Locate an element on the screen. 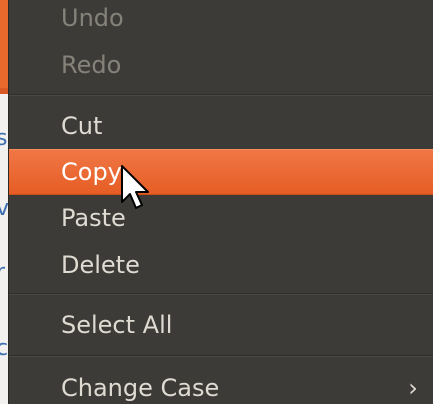  background-window: s v r c is located at coordinates (4, 202).